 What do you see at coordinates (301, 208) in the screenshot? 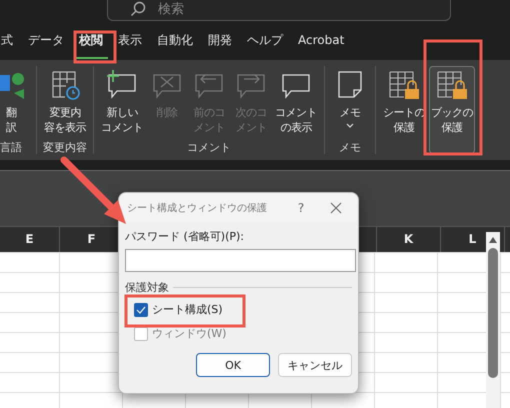
I see `help-button: ?` at bounding box center [301, 208].